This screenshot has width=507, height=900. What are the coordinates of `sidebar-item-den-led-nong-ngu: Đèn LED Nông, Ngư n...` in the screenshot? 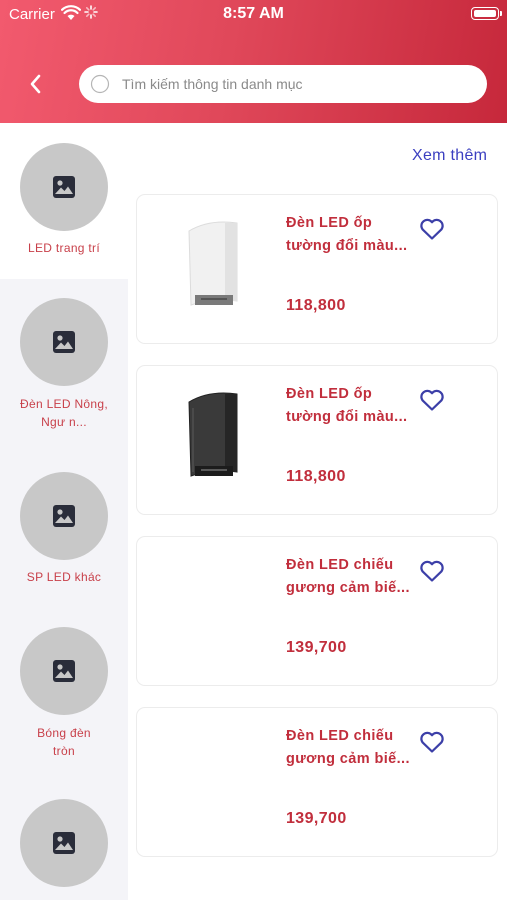 It's located at (64, 367).